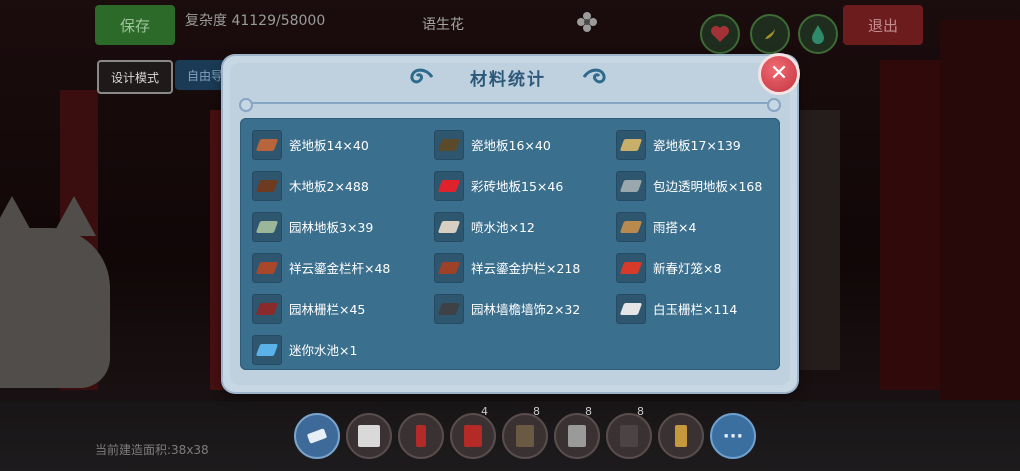 The height and width of the screenshot is (471, 1020). I want to click on material-item: 新春灯笼×8, so click(706, 267).